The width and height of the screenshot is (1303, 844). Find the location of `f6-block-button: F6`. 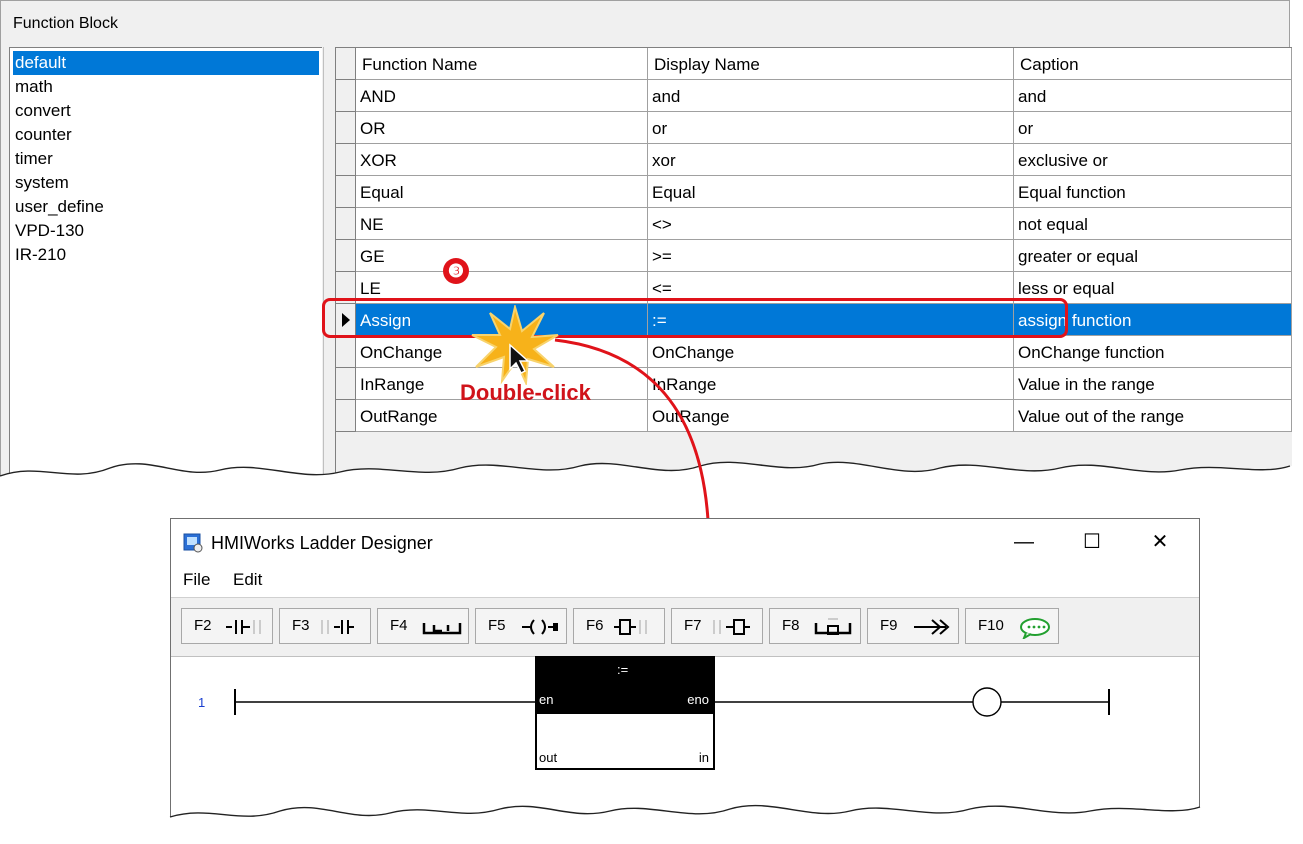

f6-block-button: F6 is located at coordinates (619, 626).